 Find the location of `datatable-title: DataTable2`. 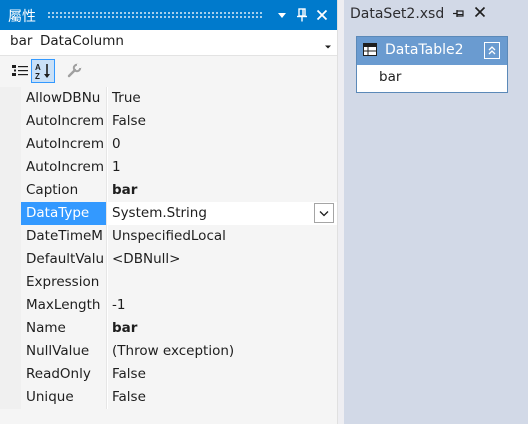

datatable-title: DataTable2 is located at coordinates (424, 50).